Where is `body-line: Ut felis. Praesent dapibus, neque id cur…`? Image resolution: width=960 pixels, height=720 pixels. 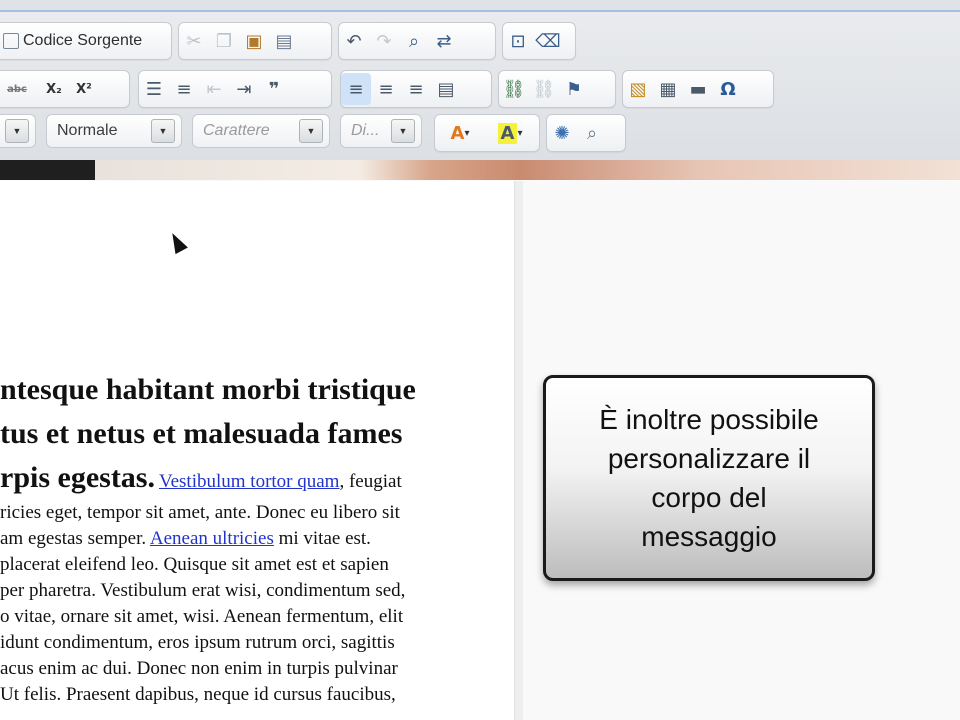
body-line: Ut felis. Praesent dapibus, neque id cur… is located at coordinates (198, 694).